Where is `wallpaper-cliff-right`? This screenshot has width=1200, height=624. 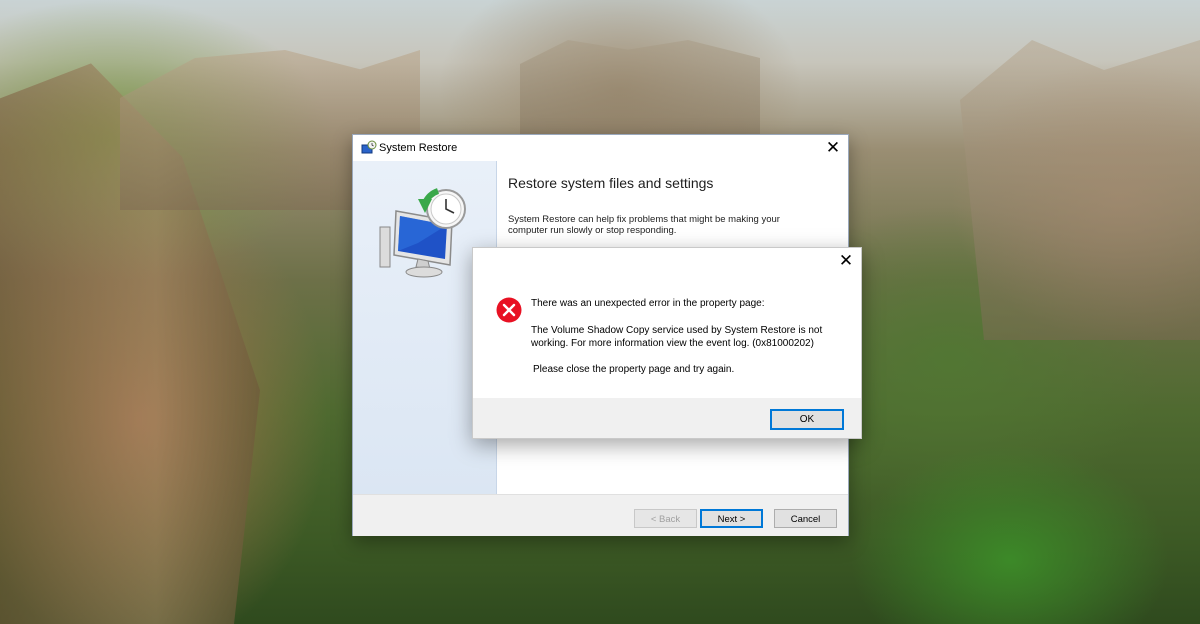
wallpaper-cliff-right is located at coordinates (1080, 190).